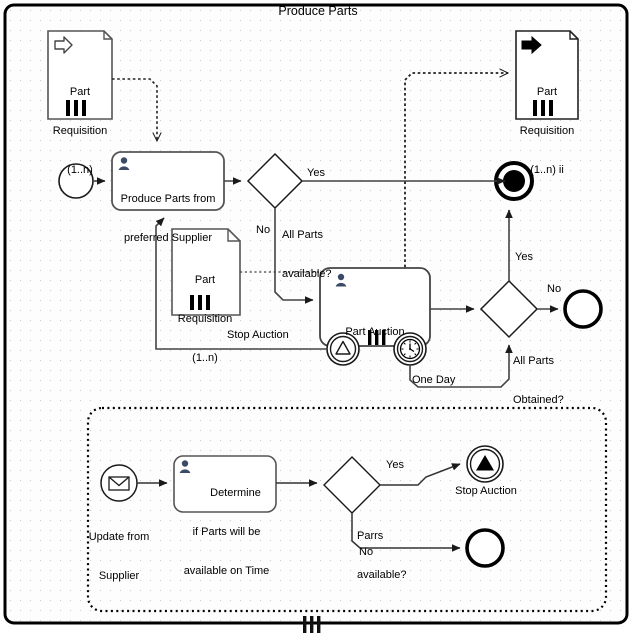 The image size is (632, 643). I want to click on task-determine-parts-line-2: if Parts will be, so click(226, 532).